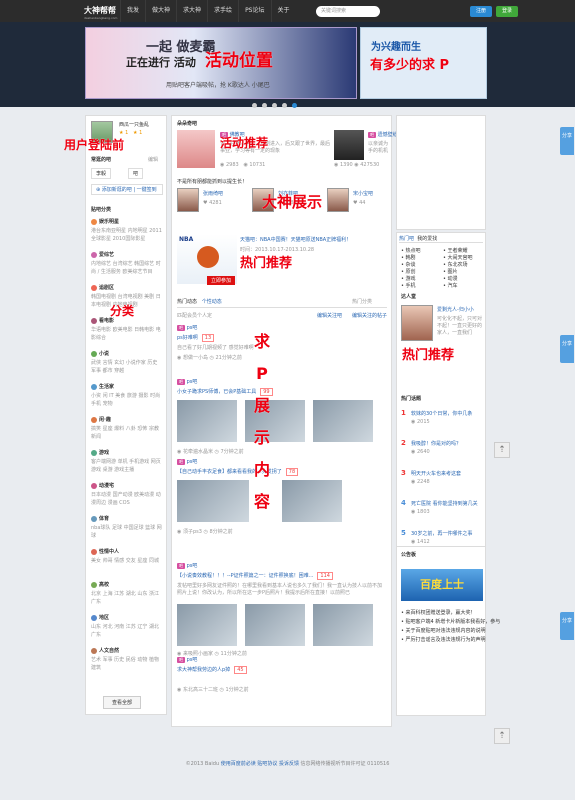 The height and width of the screenshot is (800, 575). Describe the element at coordinates (221, 63) in the screenshot. I see `activity-banner: 一起 做麦霸 正在进行 活动 用贴吧客户端吸帖，抢 K歌达人 小尾巴` at that location.